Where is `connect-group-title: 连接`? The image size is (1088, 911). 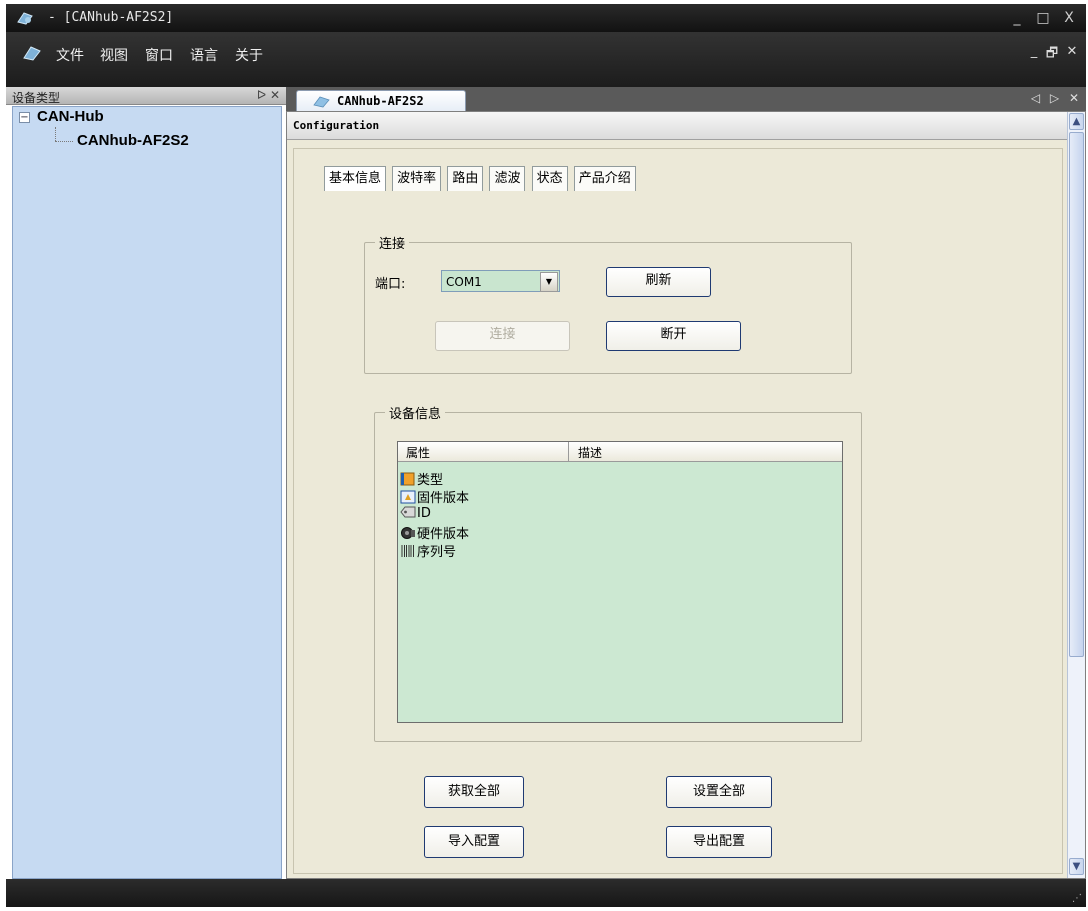 connect-group-title: 连接 is located at coordinates (392, 242).